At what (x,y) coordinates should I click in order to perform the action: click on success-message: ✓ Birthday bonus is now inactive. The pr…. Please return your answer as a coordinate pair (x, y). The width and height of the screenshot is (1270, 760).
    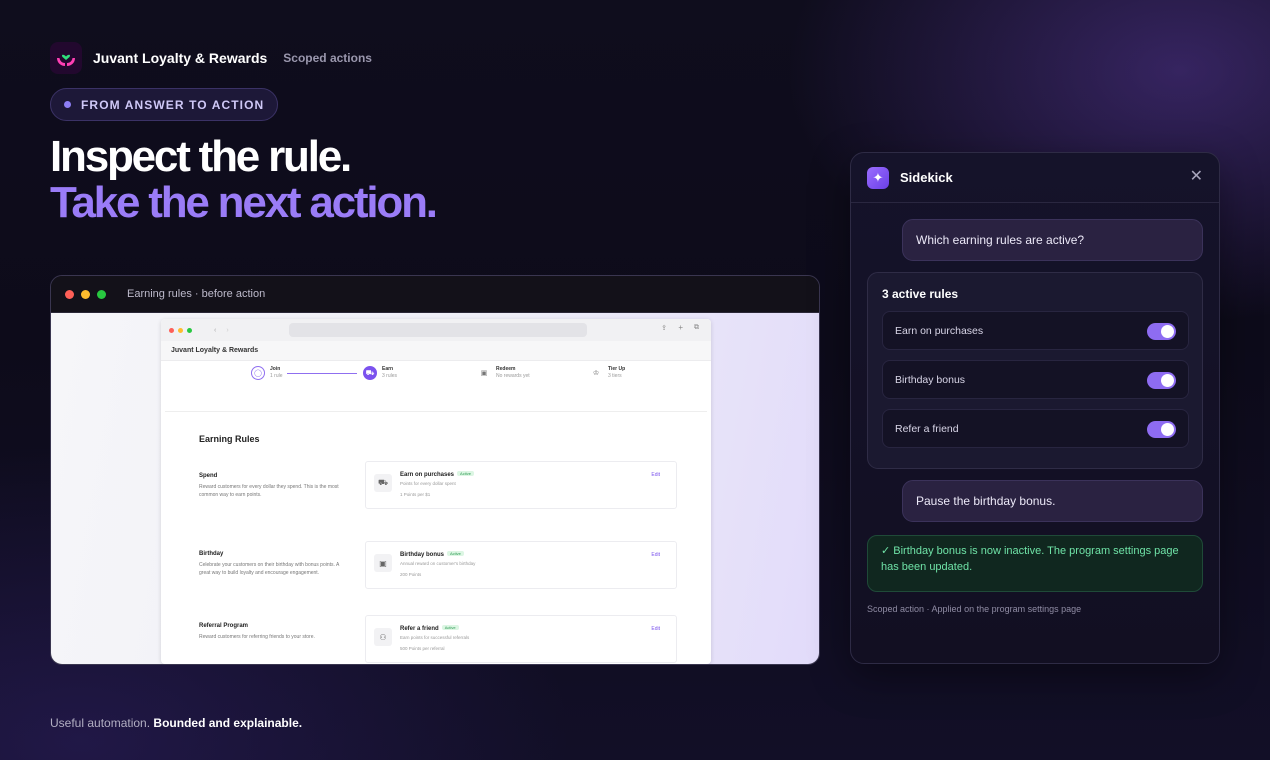
    Looking at the image, I should click on (1035, 563).